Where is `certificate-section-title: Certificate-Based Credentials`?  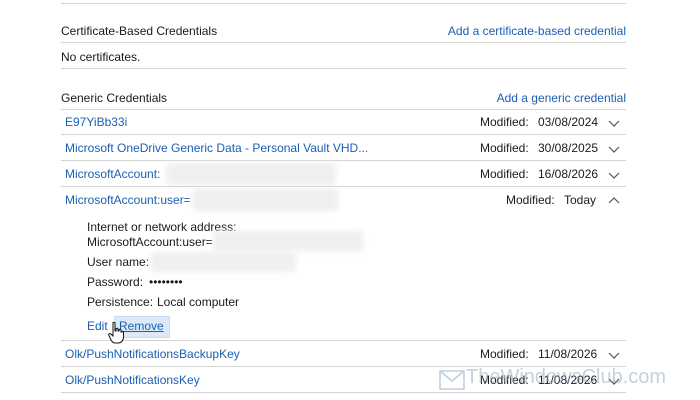 certificate-section-title: Certificate-Based Credentials is located at coordinates (139, 31).